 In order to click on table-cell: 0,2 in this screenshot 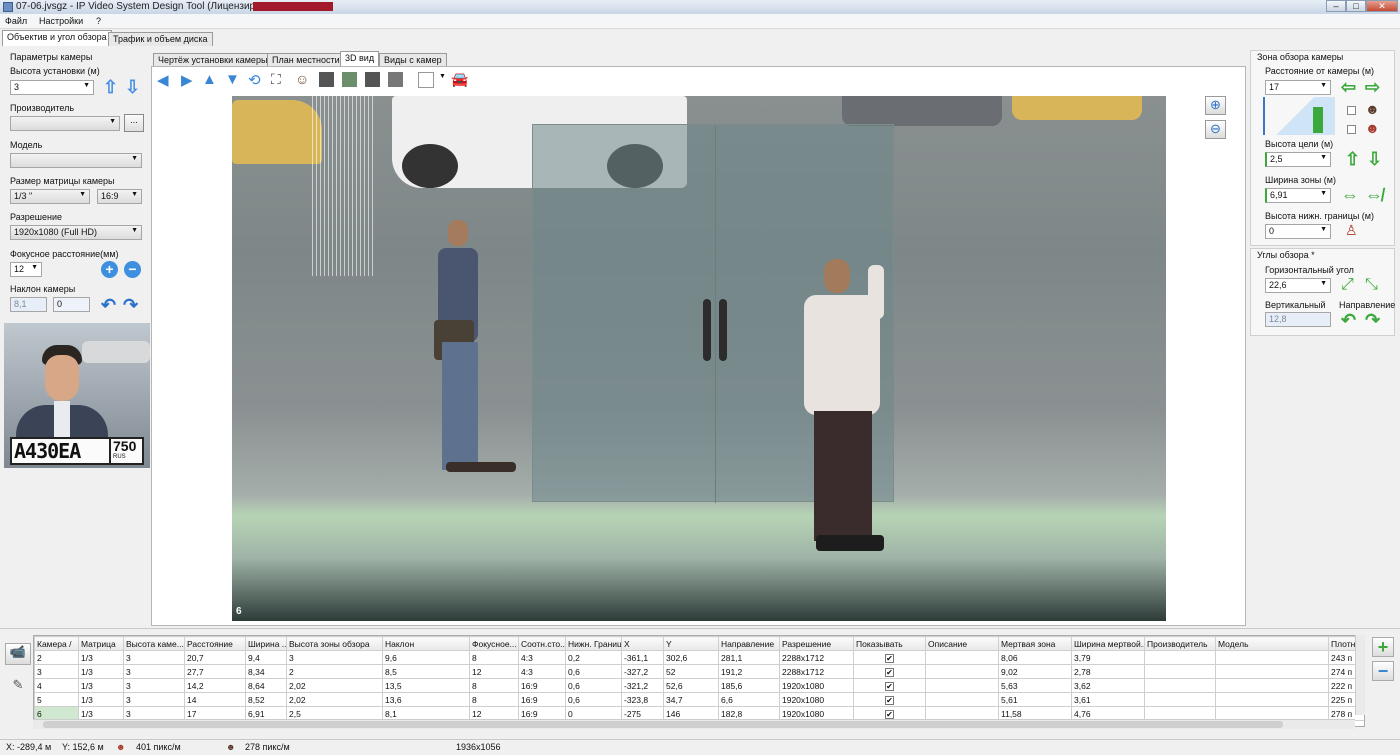, I will do `click(593, 657)`.